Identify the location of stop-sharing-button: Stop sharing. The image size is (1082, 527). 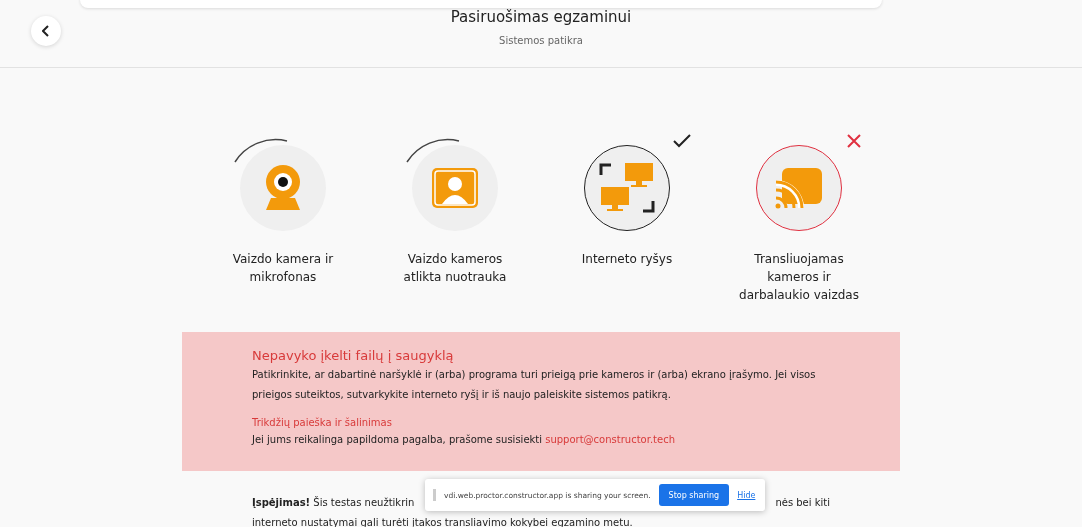
(694, 495).